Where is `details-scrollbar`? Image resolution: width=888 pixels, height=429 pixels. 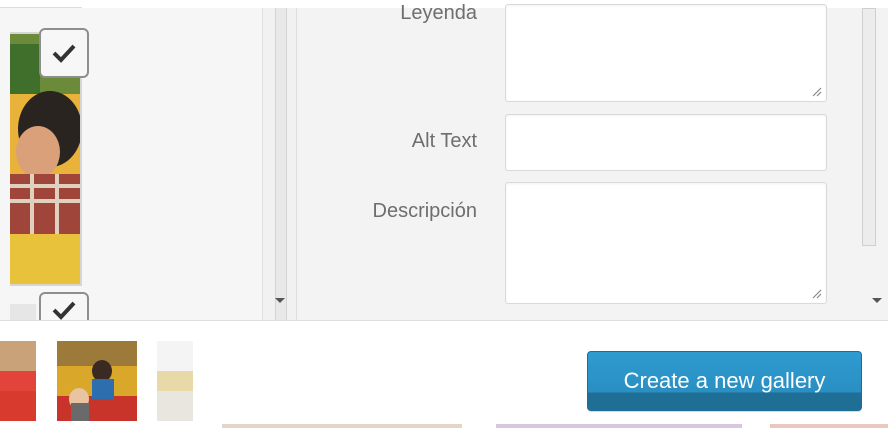
details-scrollbar is located at coordinates (875, 164).